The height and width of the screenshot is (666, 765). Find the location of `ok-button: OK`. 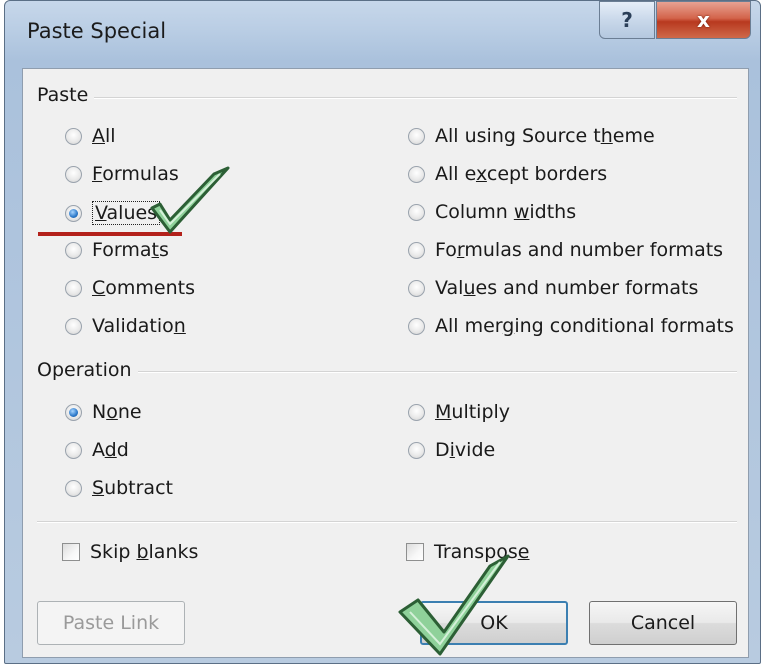

ok-button: OK is located at coordinates (494, 623).